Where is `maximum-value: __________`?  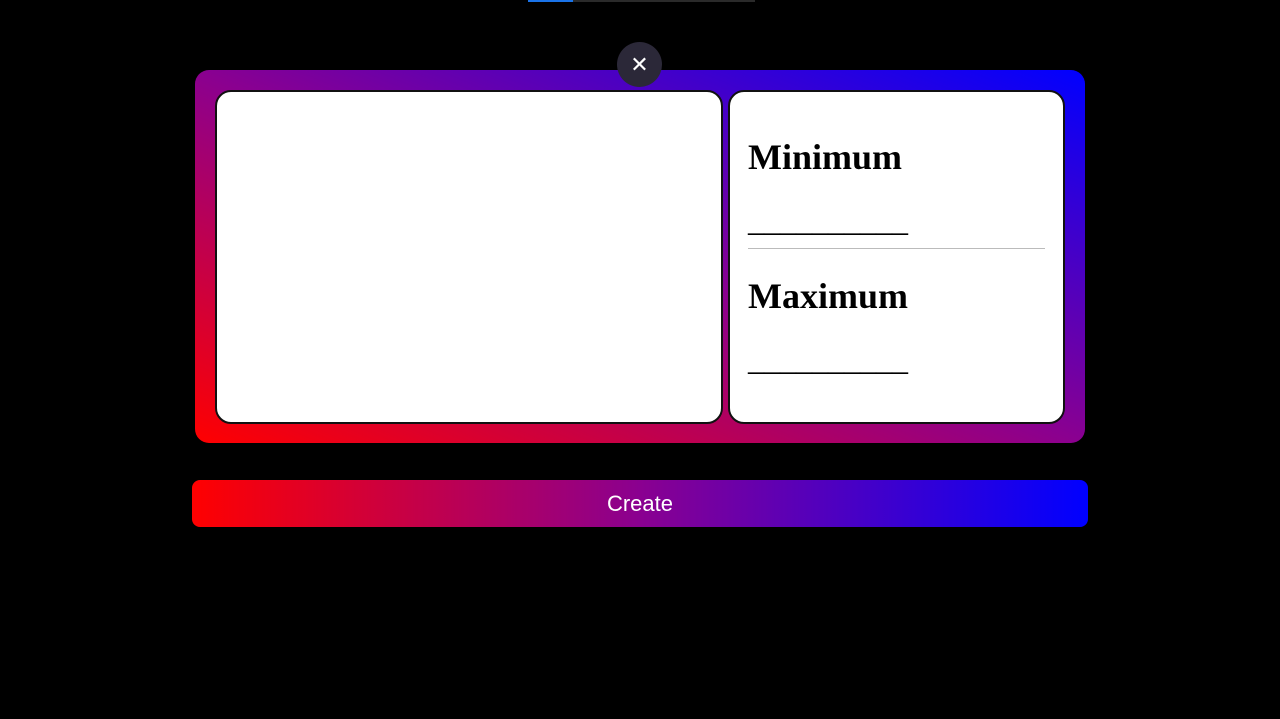
maximum-value: __________ is located at coordinates (896, 359).